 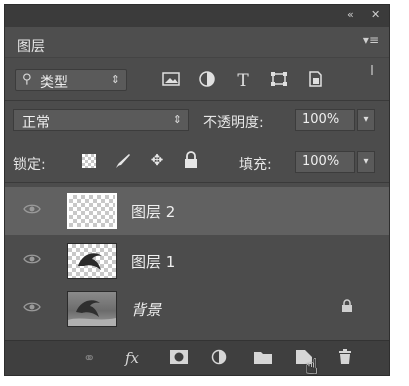 I want to click on blend-row: 正常 ⇕ 不透明度: 100% ▾, so click(x=197, y=119).